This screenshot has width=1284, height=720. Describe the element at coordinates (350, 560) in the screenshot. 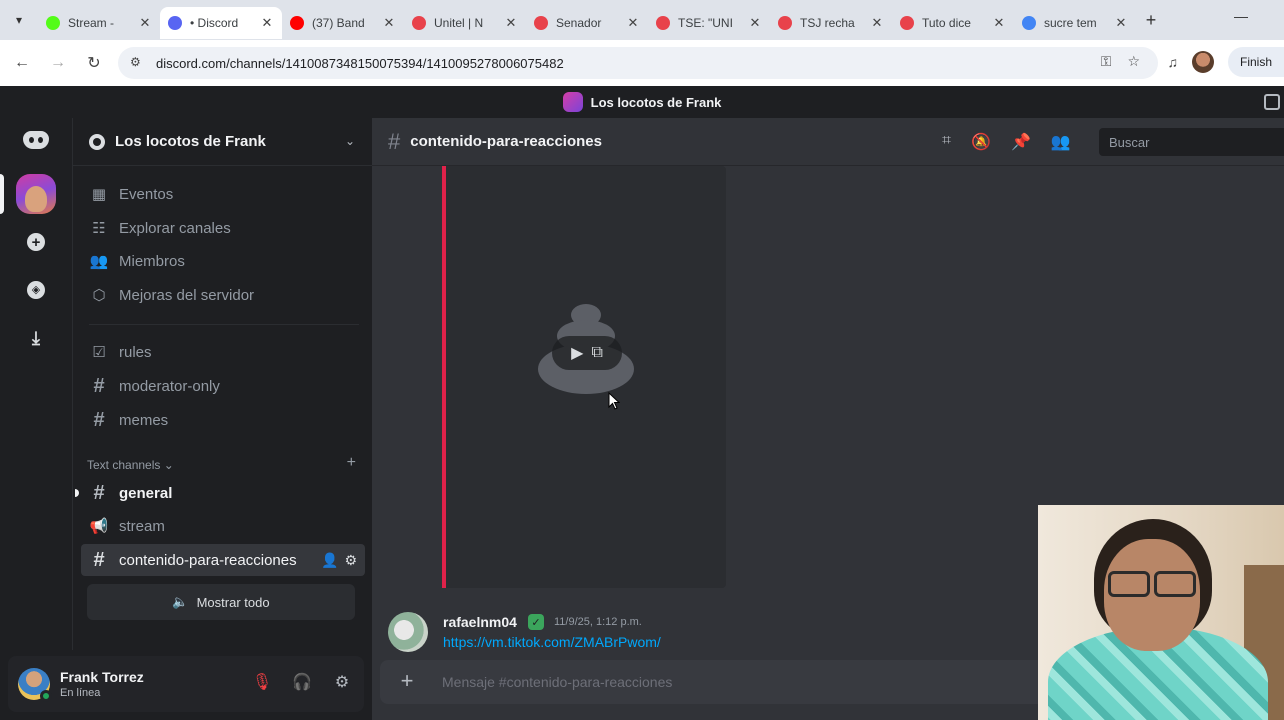

I see `gear-icon: ⚙` at that location.